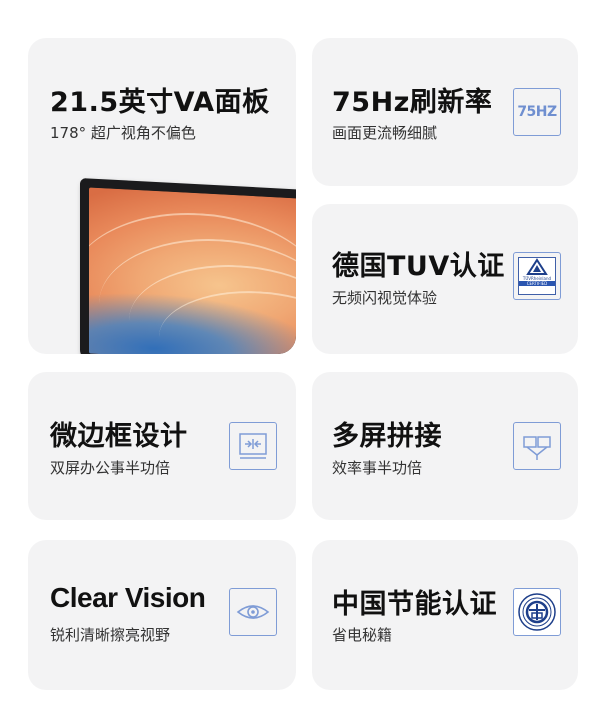 Image resolution: width=611 pixels, height=727 pixels. Describe the element at coordinates (362, 635) in the screenshot. I see `feature-subtitle: 省电秘籍` at that location.